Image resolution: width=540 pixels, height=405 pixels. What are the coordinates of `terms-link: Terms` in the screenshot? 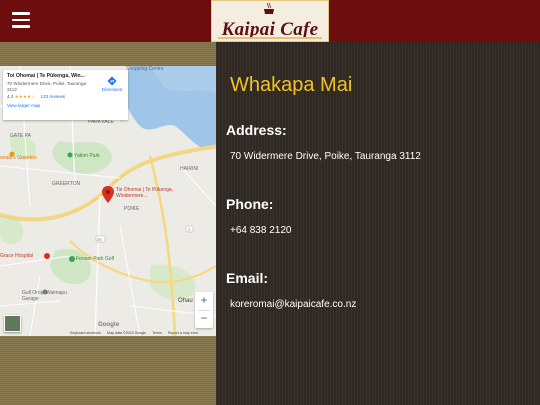 It's located at (157, 333).